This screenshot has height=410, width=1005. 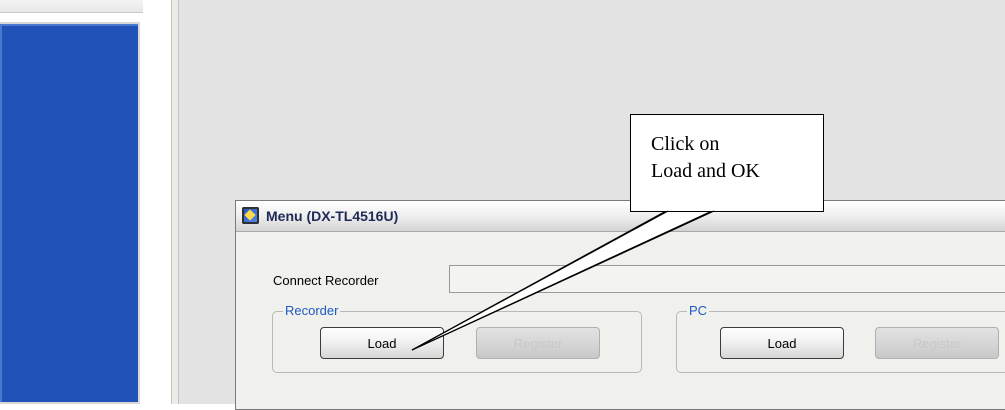 I want to click on callout-pointer, so click(x=563, y=280).